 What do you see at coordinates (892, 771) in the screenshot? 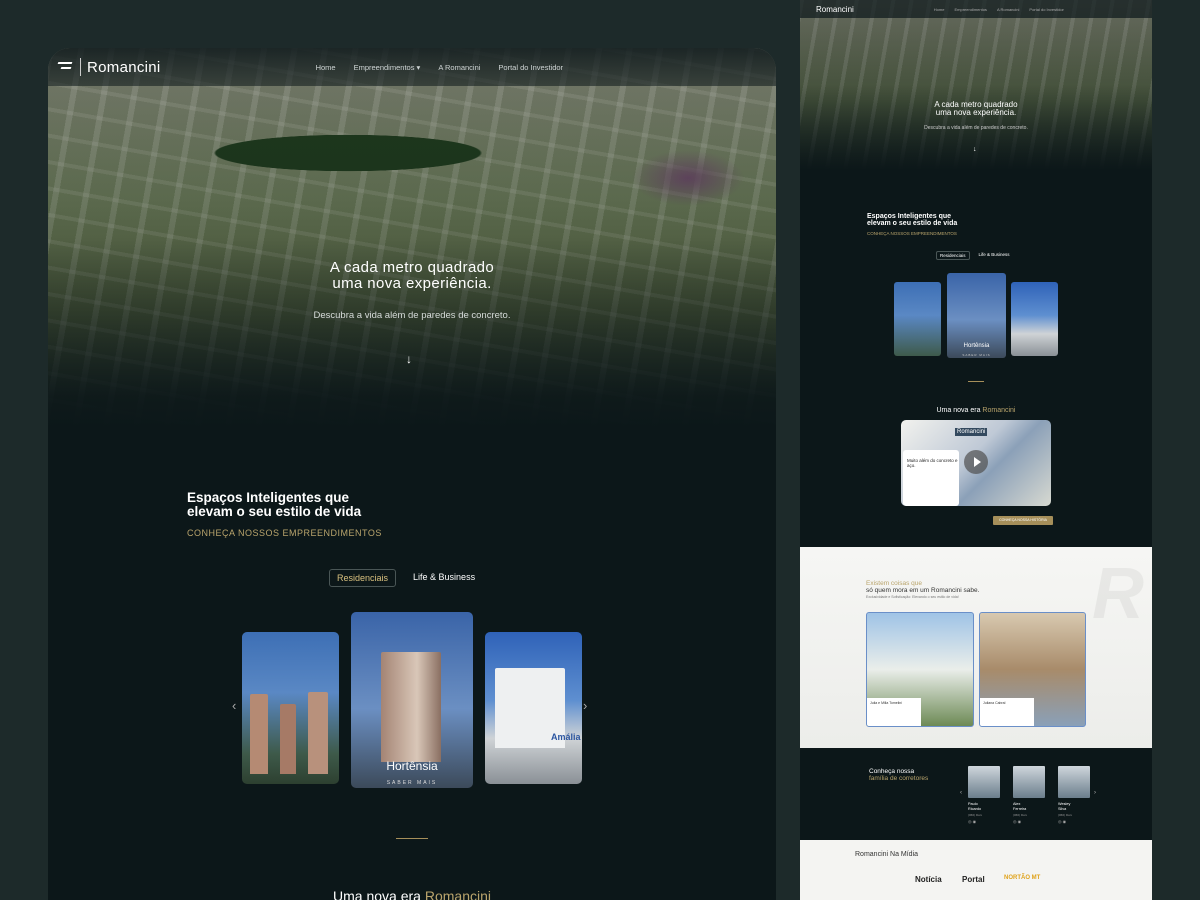
I see `agents-title-line-1: Conheça nossa` at bounding box center [892, 771].